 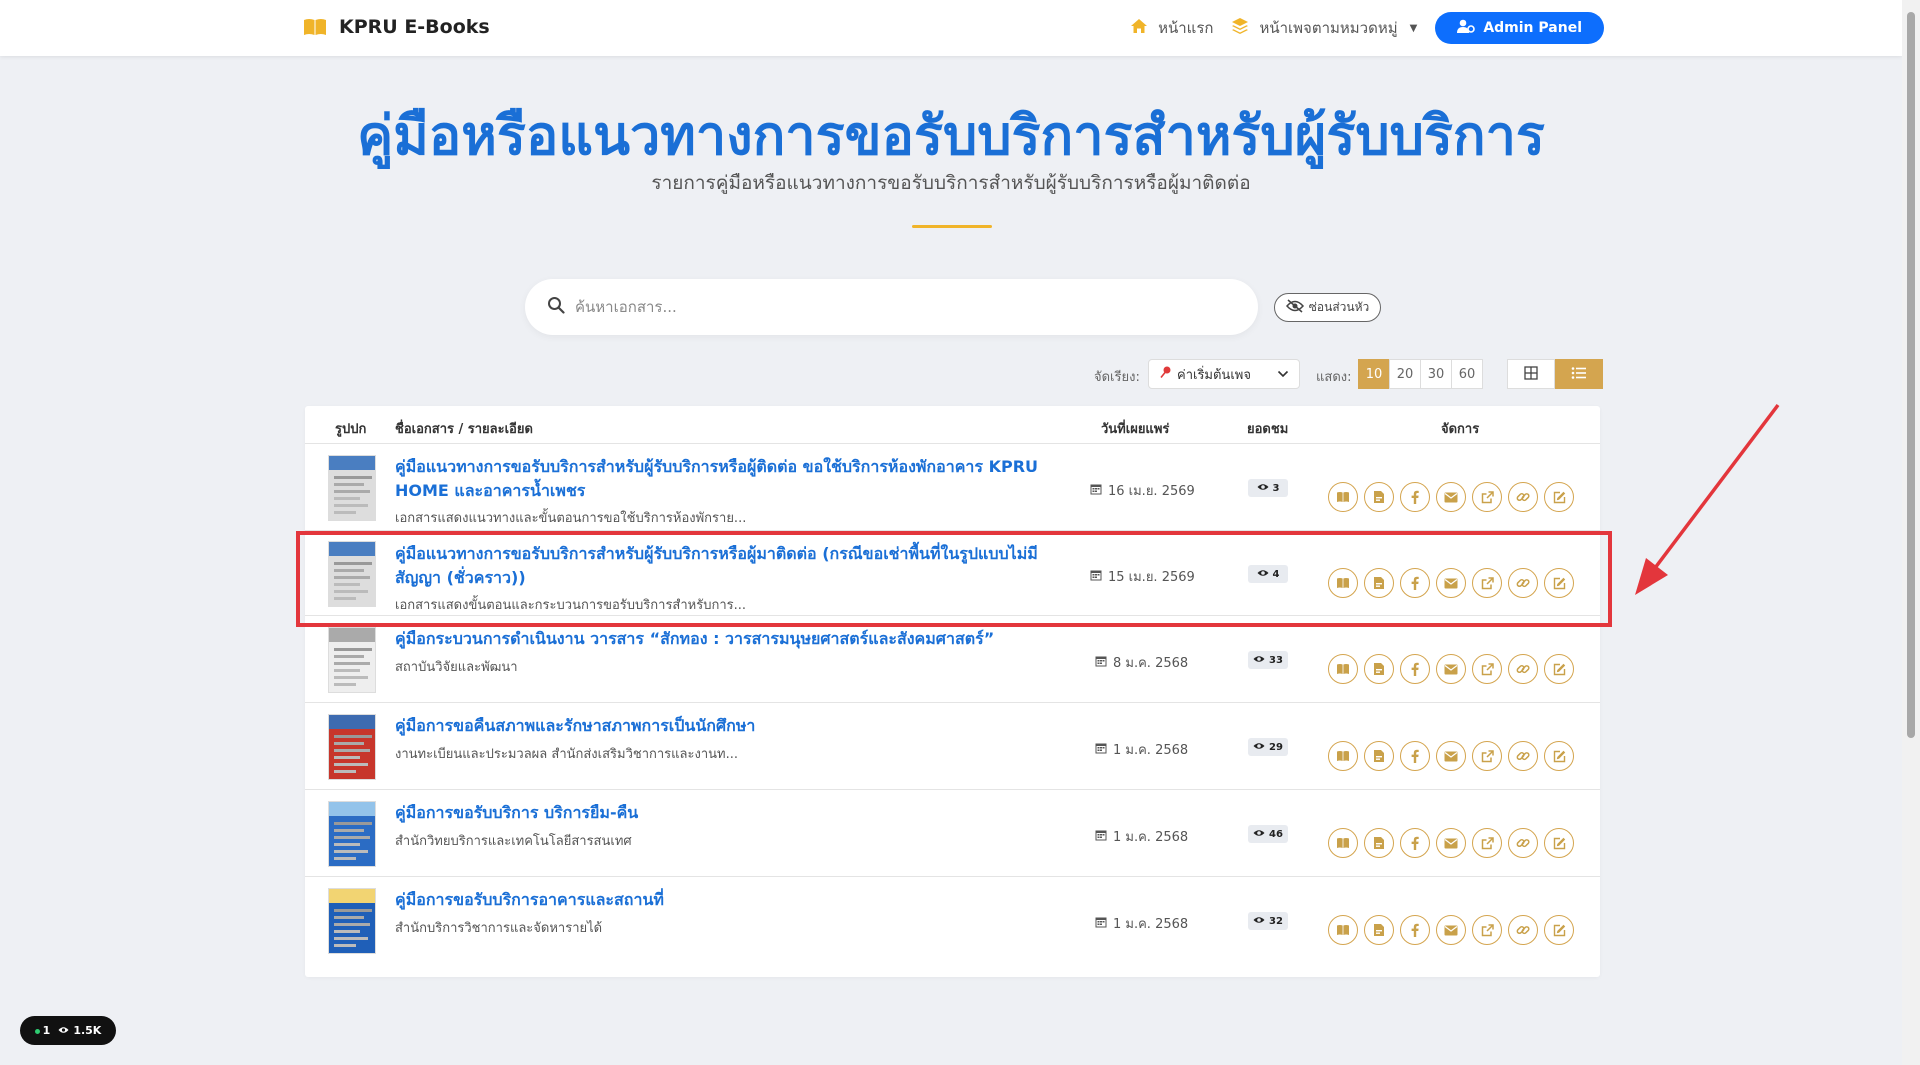 What do you see at coordinates (1405, 374) in the screenshot?
I see `page-size-20-button: 20` at bounding box center [1405, 374].